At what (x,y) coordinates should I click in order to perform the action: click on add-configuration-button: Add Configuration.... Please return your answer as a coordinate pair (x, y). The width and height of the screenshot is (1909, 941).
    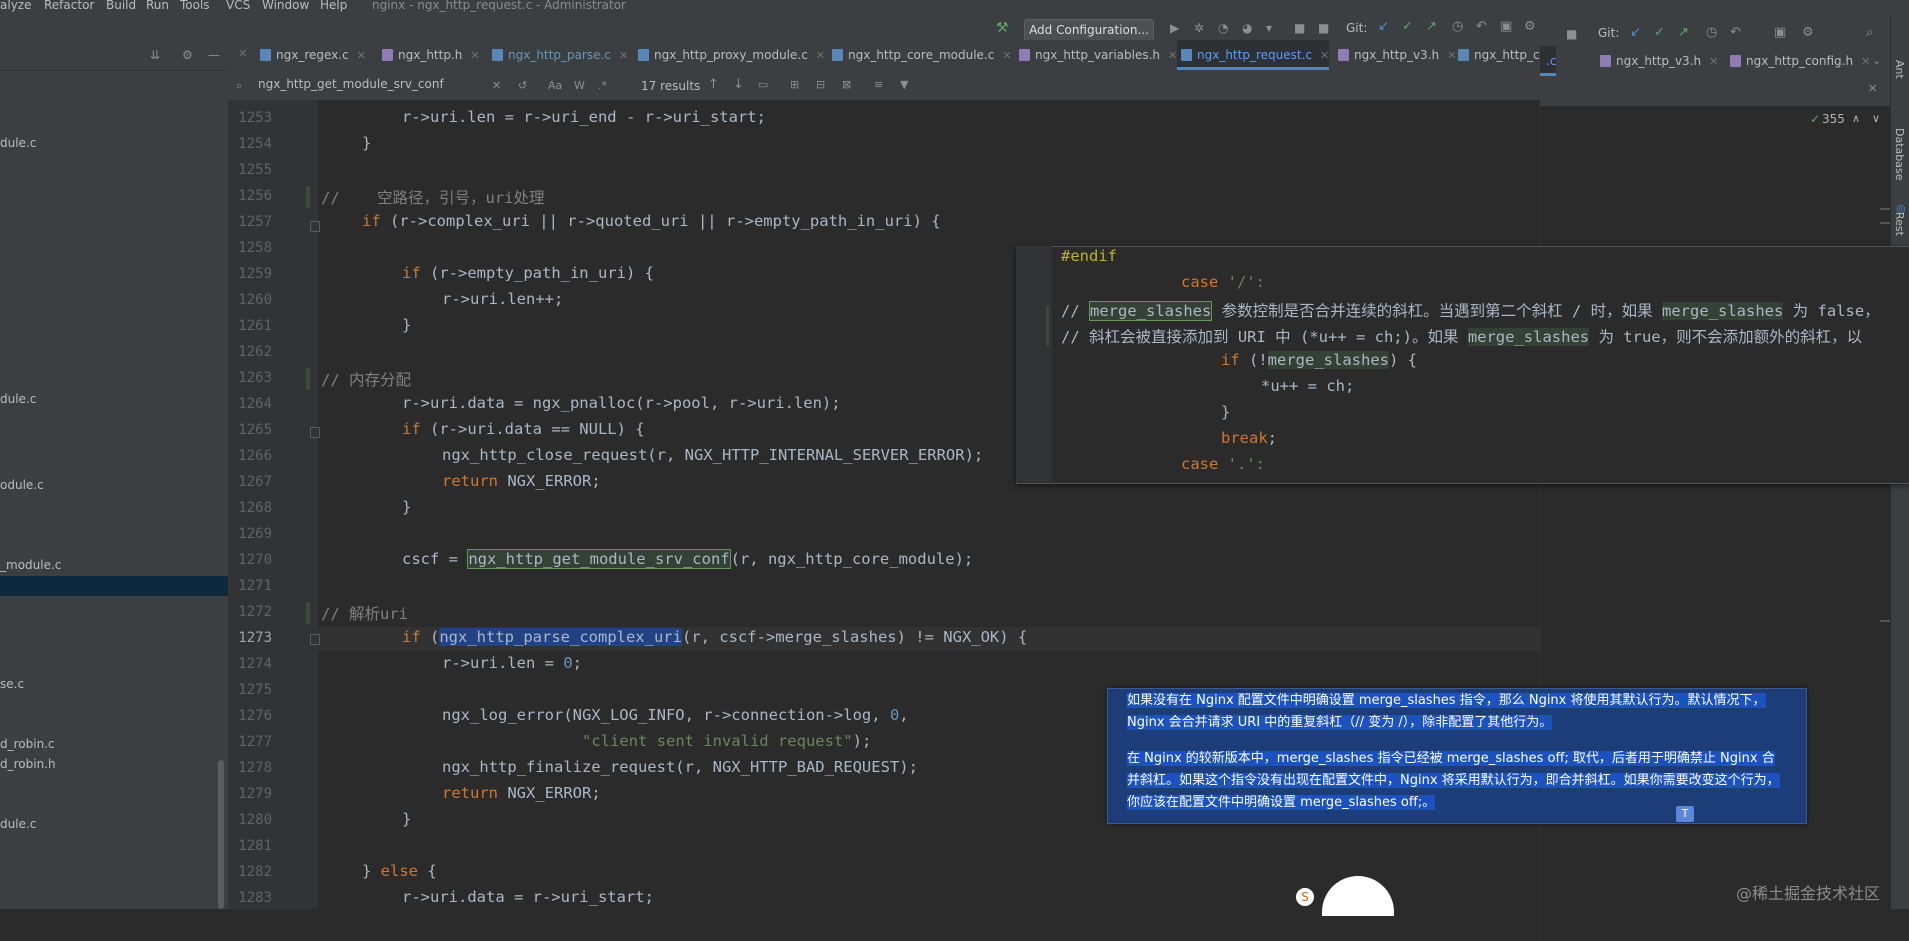
    Looking at the image, I should click on (1089, 30).